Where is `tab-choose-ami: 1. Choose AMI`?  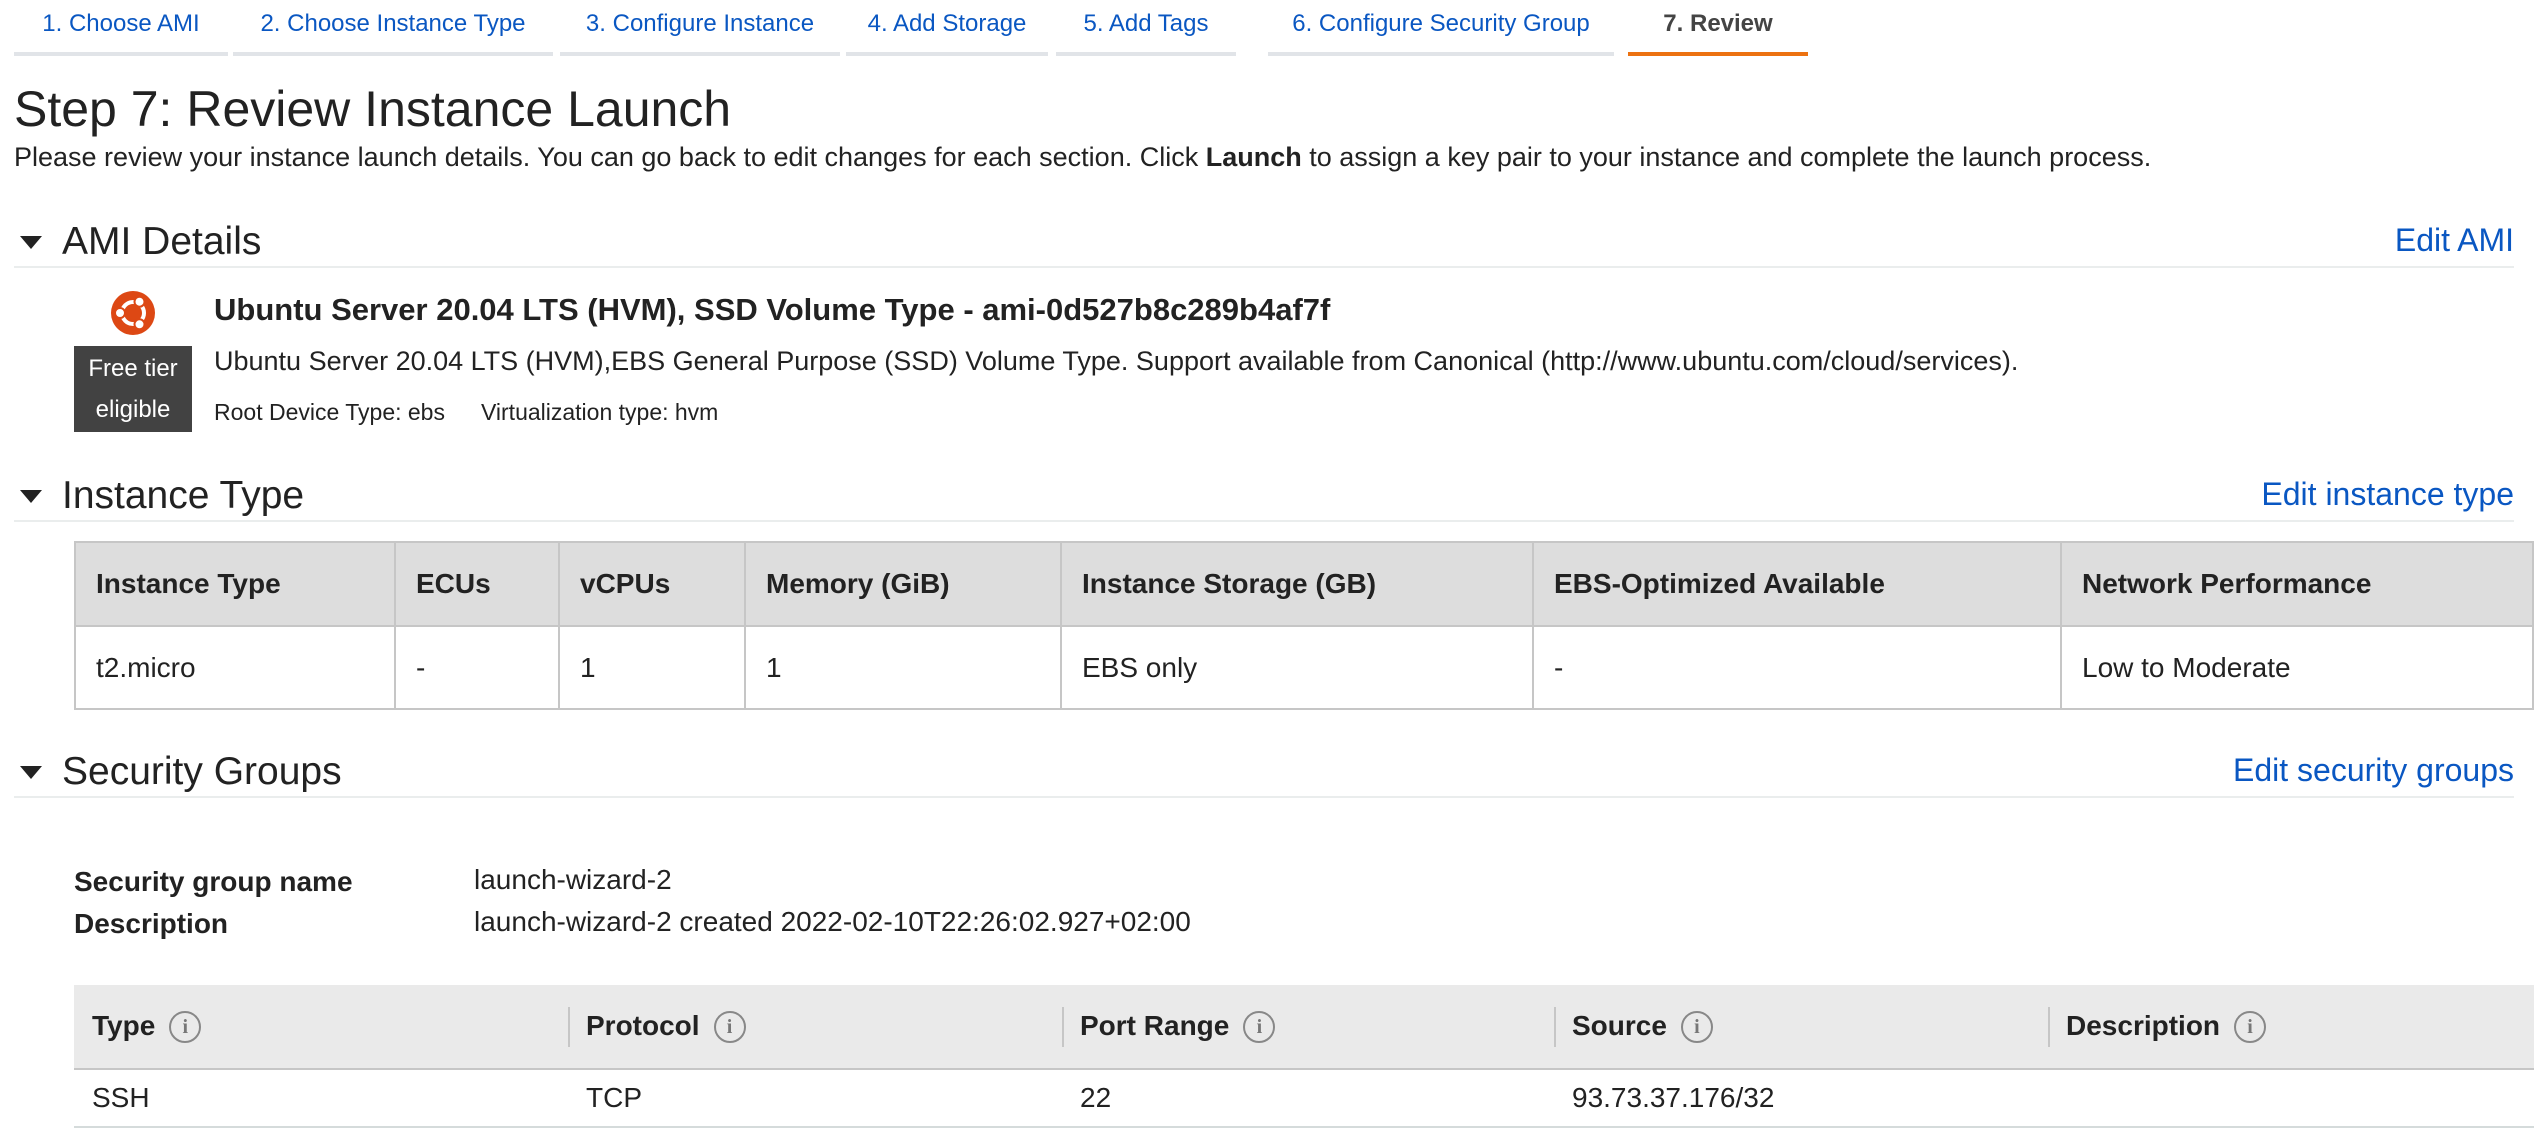
tab-choose-ami: 1. Choose AMI is located at coordinates (121, 28).